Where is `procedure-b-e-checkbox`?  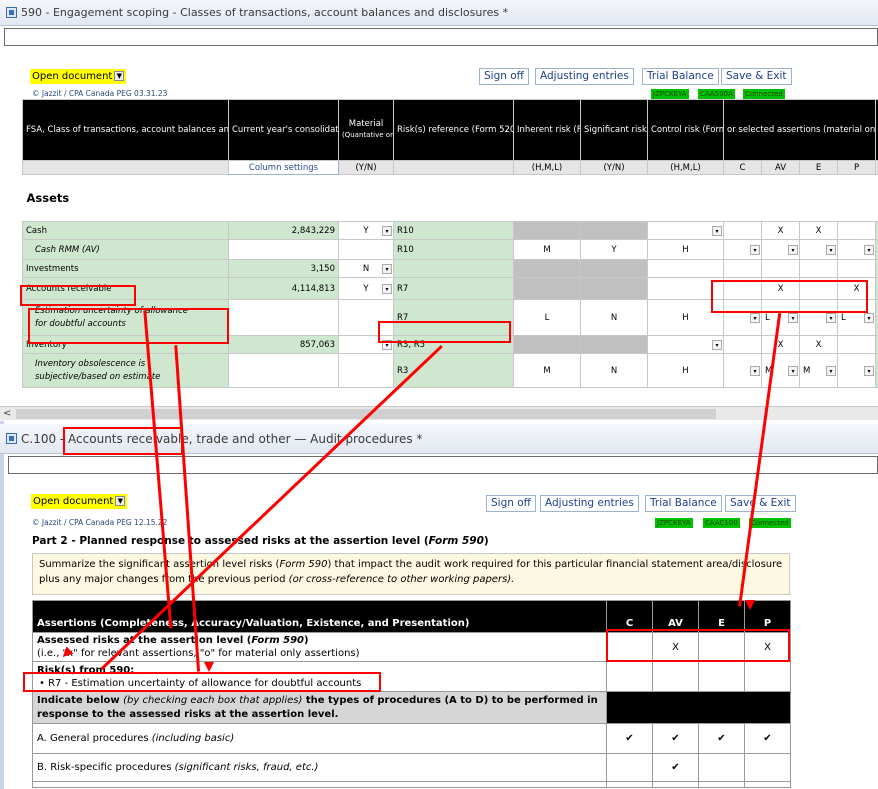
procedure-b-e-checkbox is located at coordinates (721, 767).